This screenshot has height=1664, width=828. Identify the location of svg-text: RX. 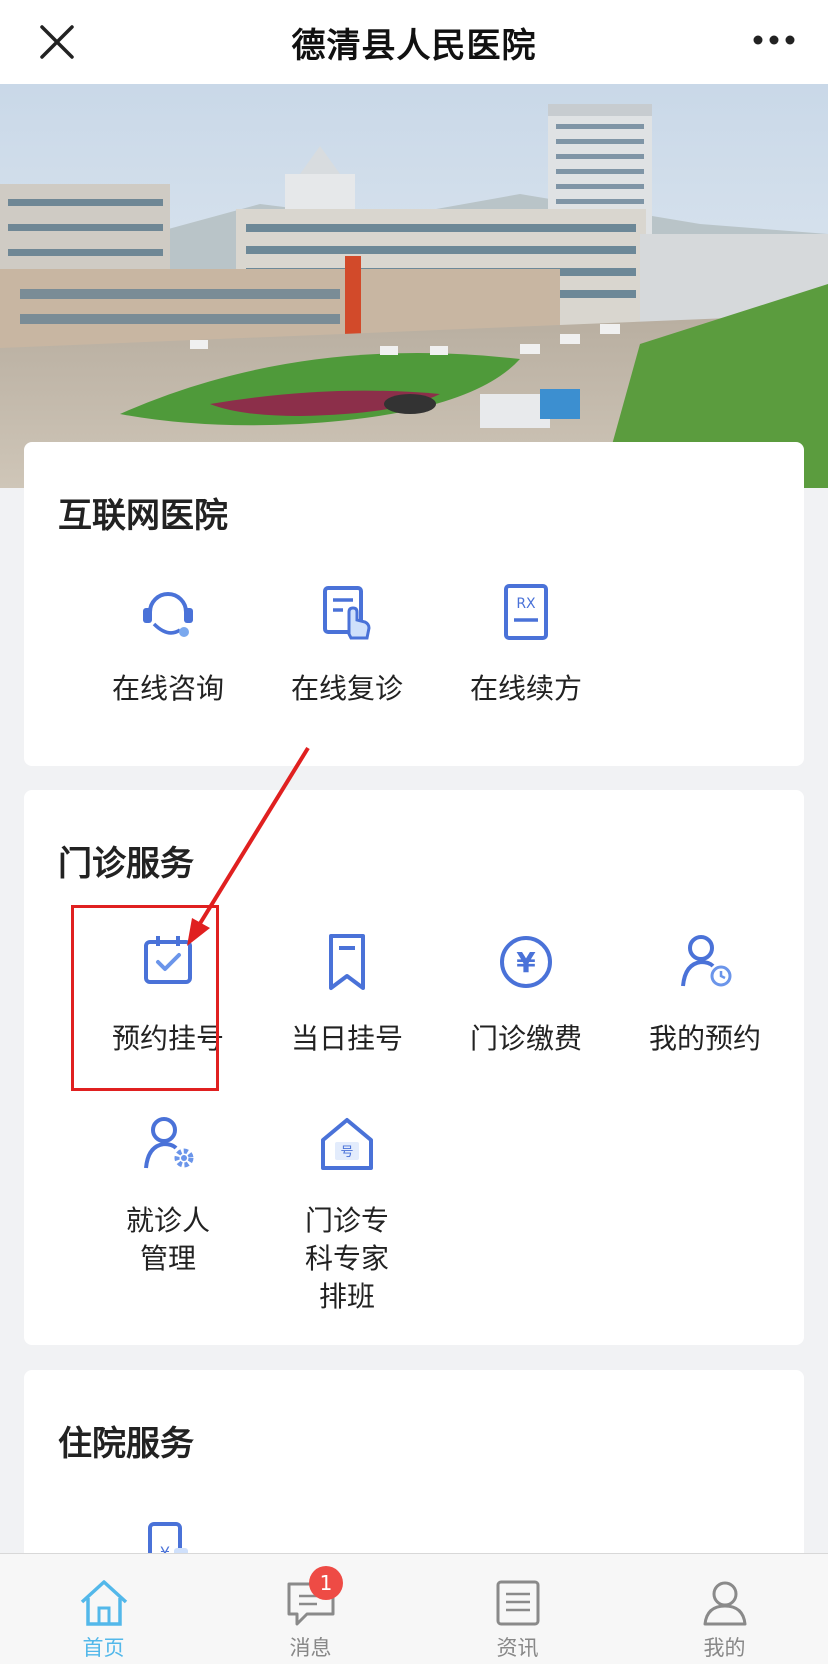
(526, 604).